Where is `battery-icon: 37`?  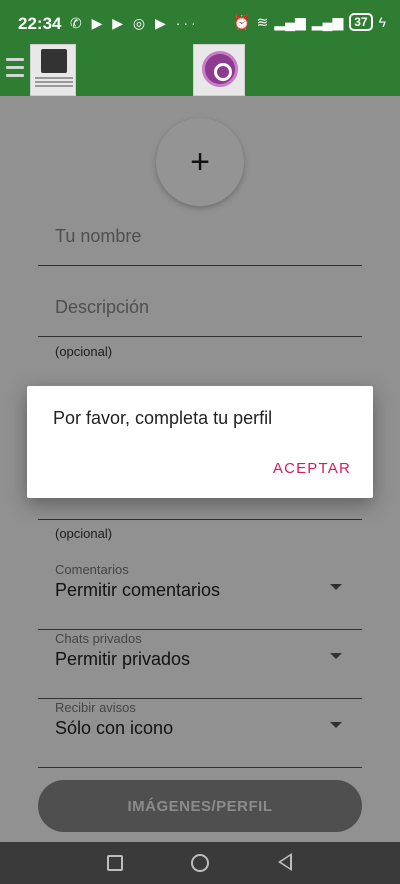 battery-icon: 37 is located at coordinates (361, 22).